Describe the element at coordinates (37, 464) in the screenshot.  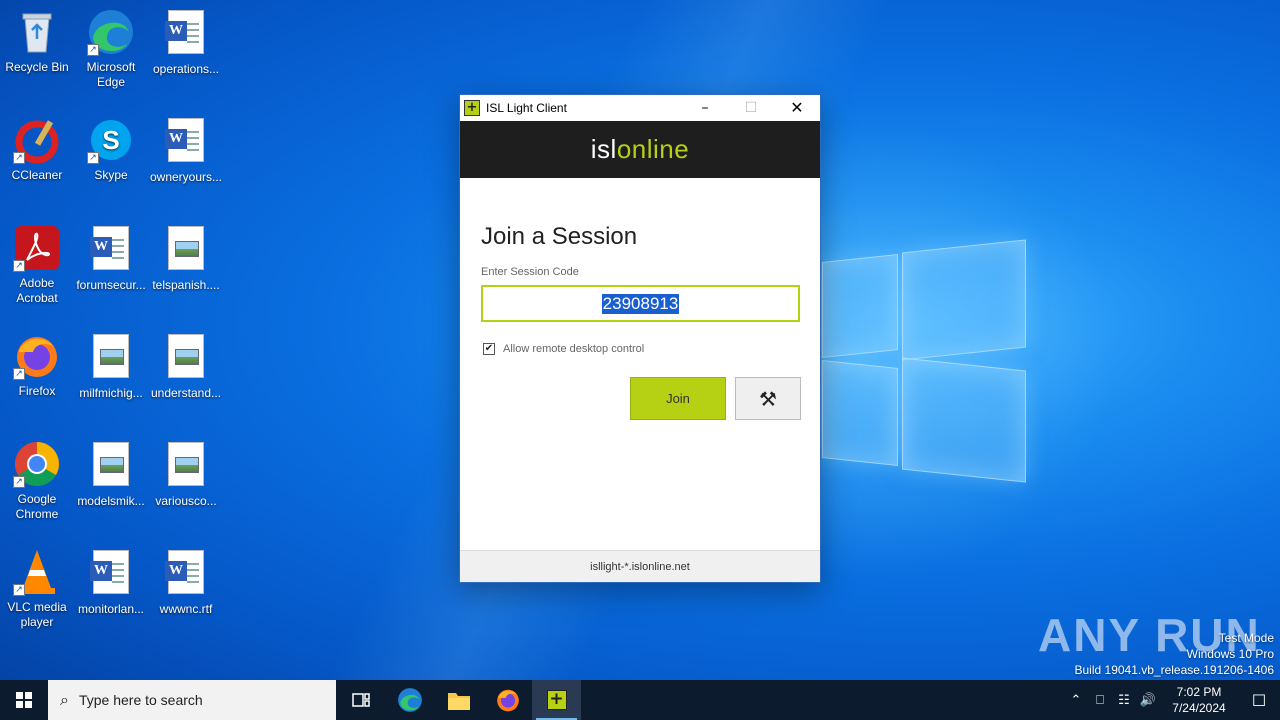
I see `chrome-icon: ↗` at that location.